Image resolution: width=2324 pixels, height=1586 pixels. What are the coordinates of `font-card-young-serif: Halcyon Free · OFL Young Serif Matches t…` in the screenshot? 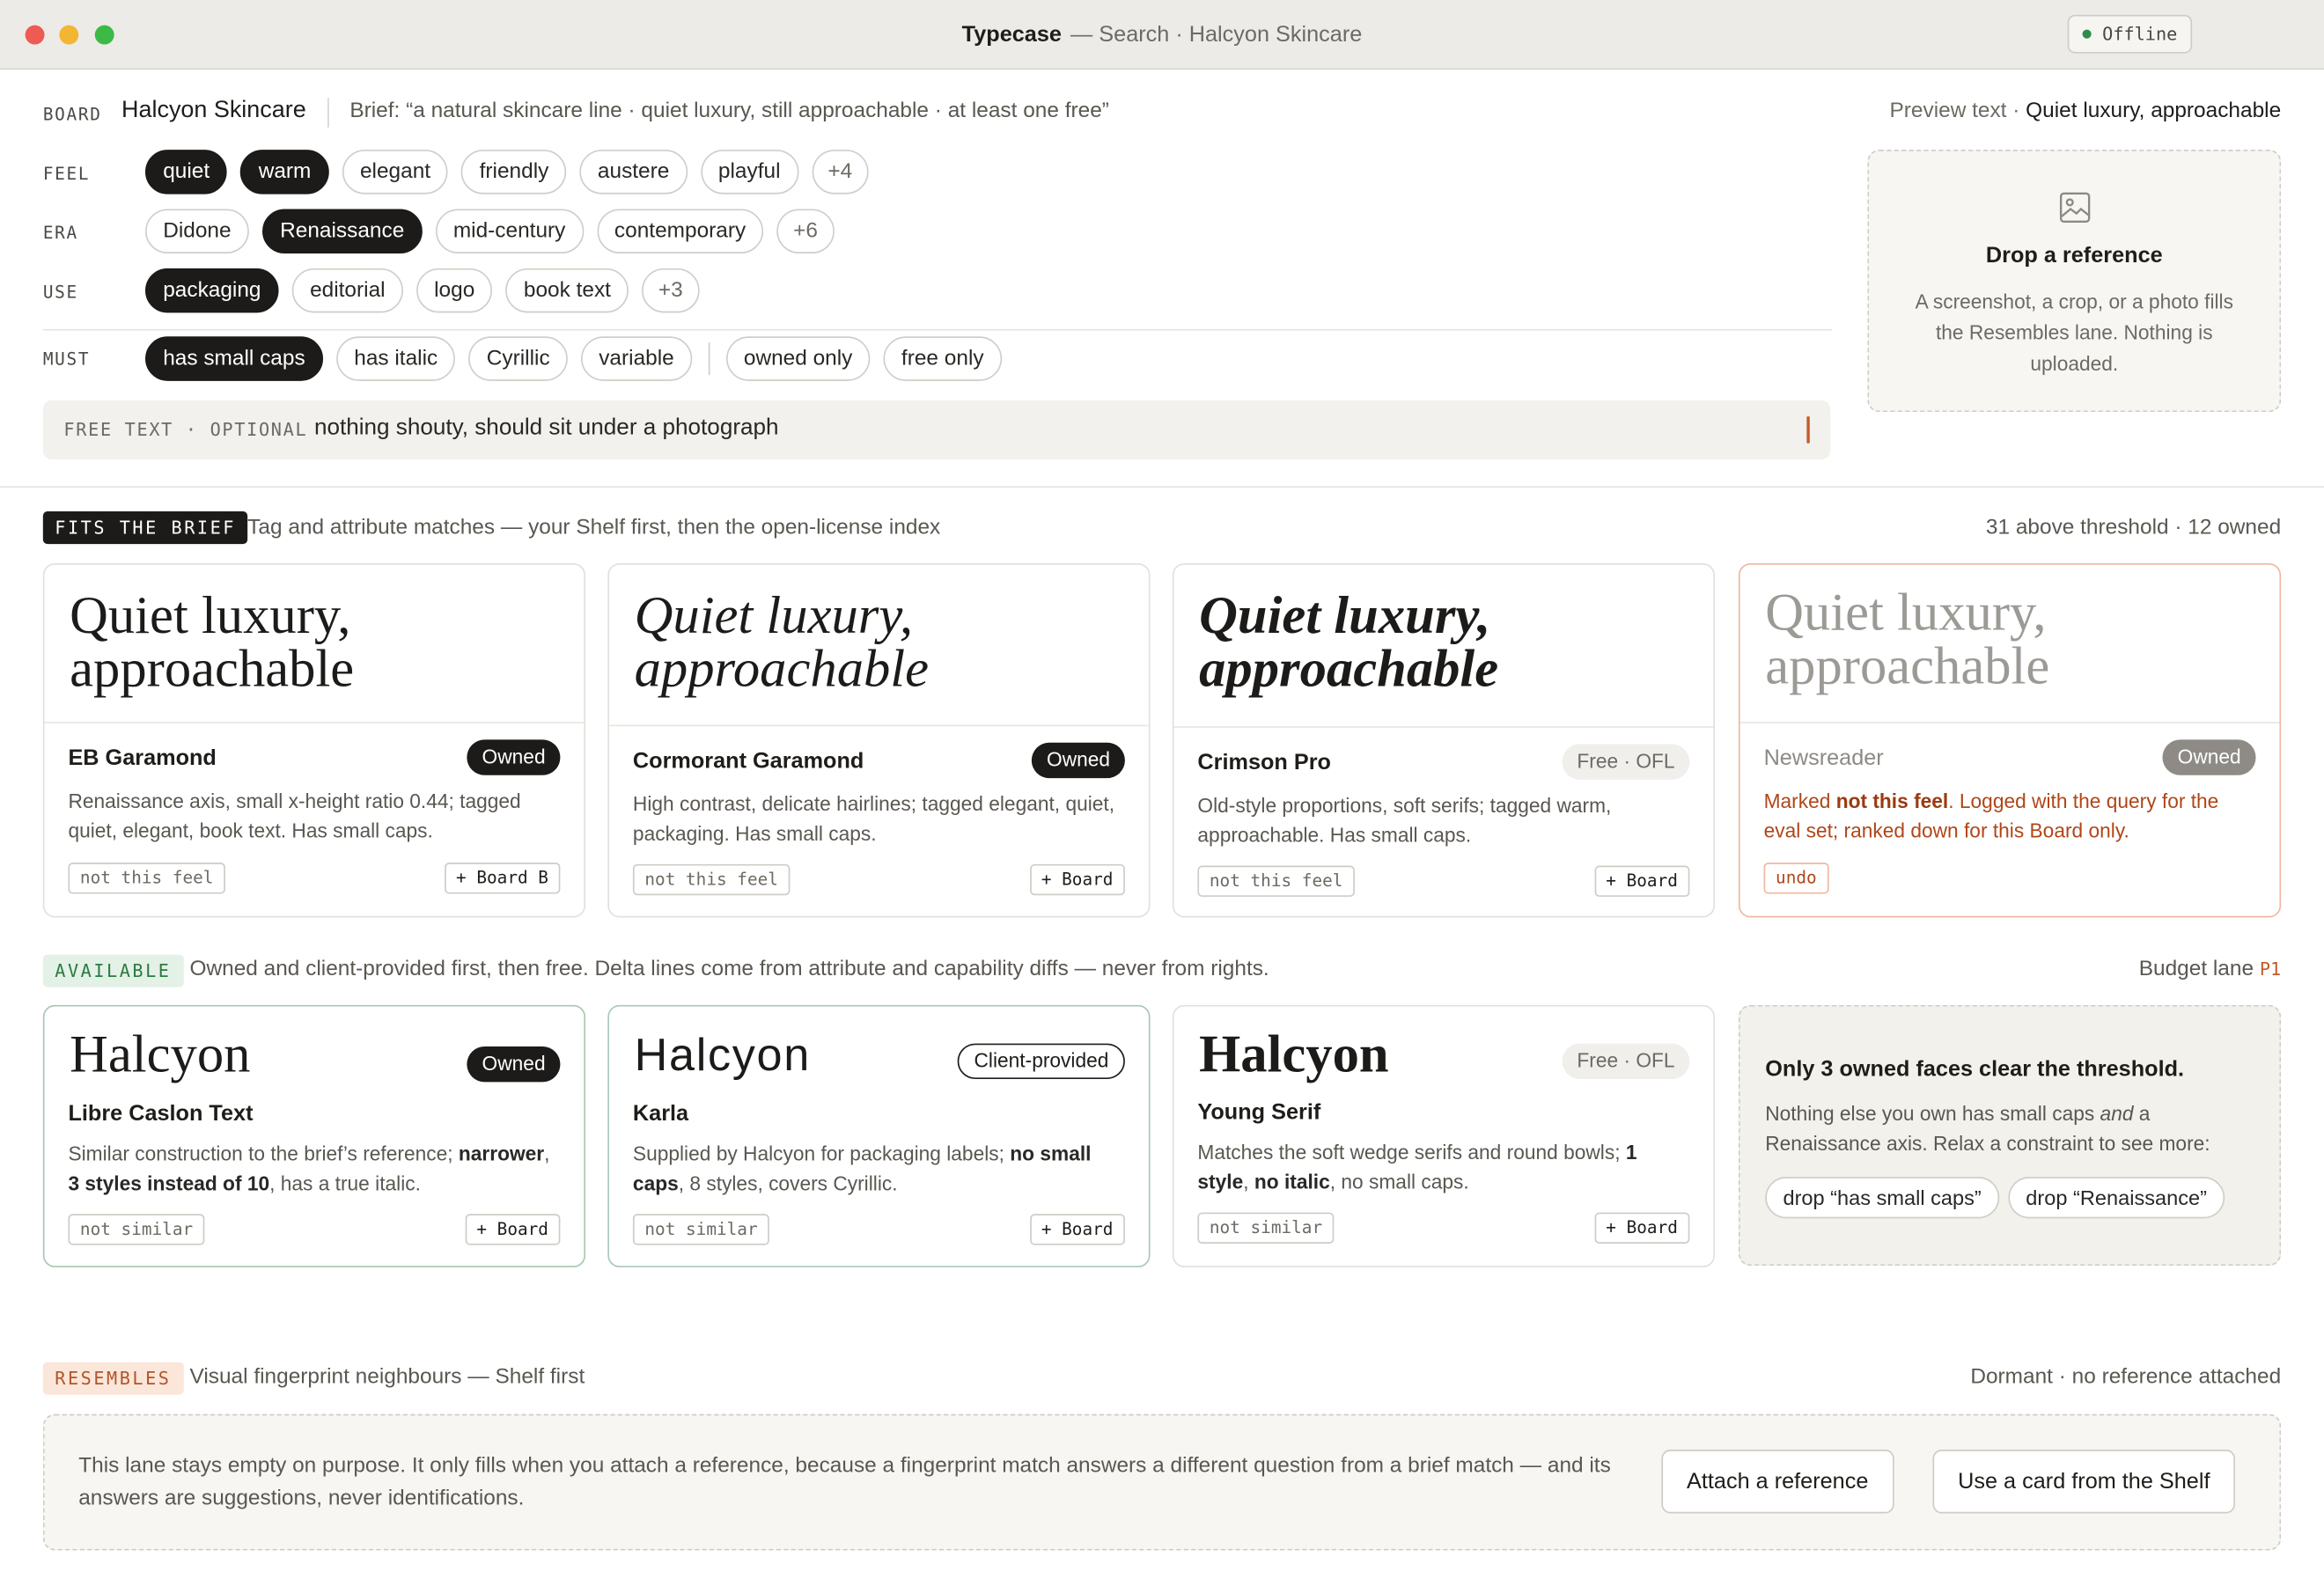 It's located at (1444, 1135).